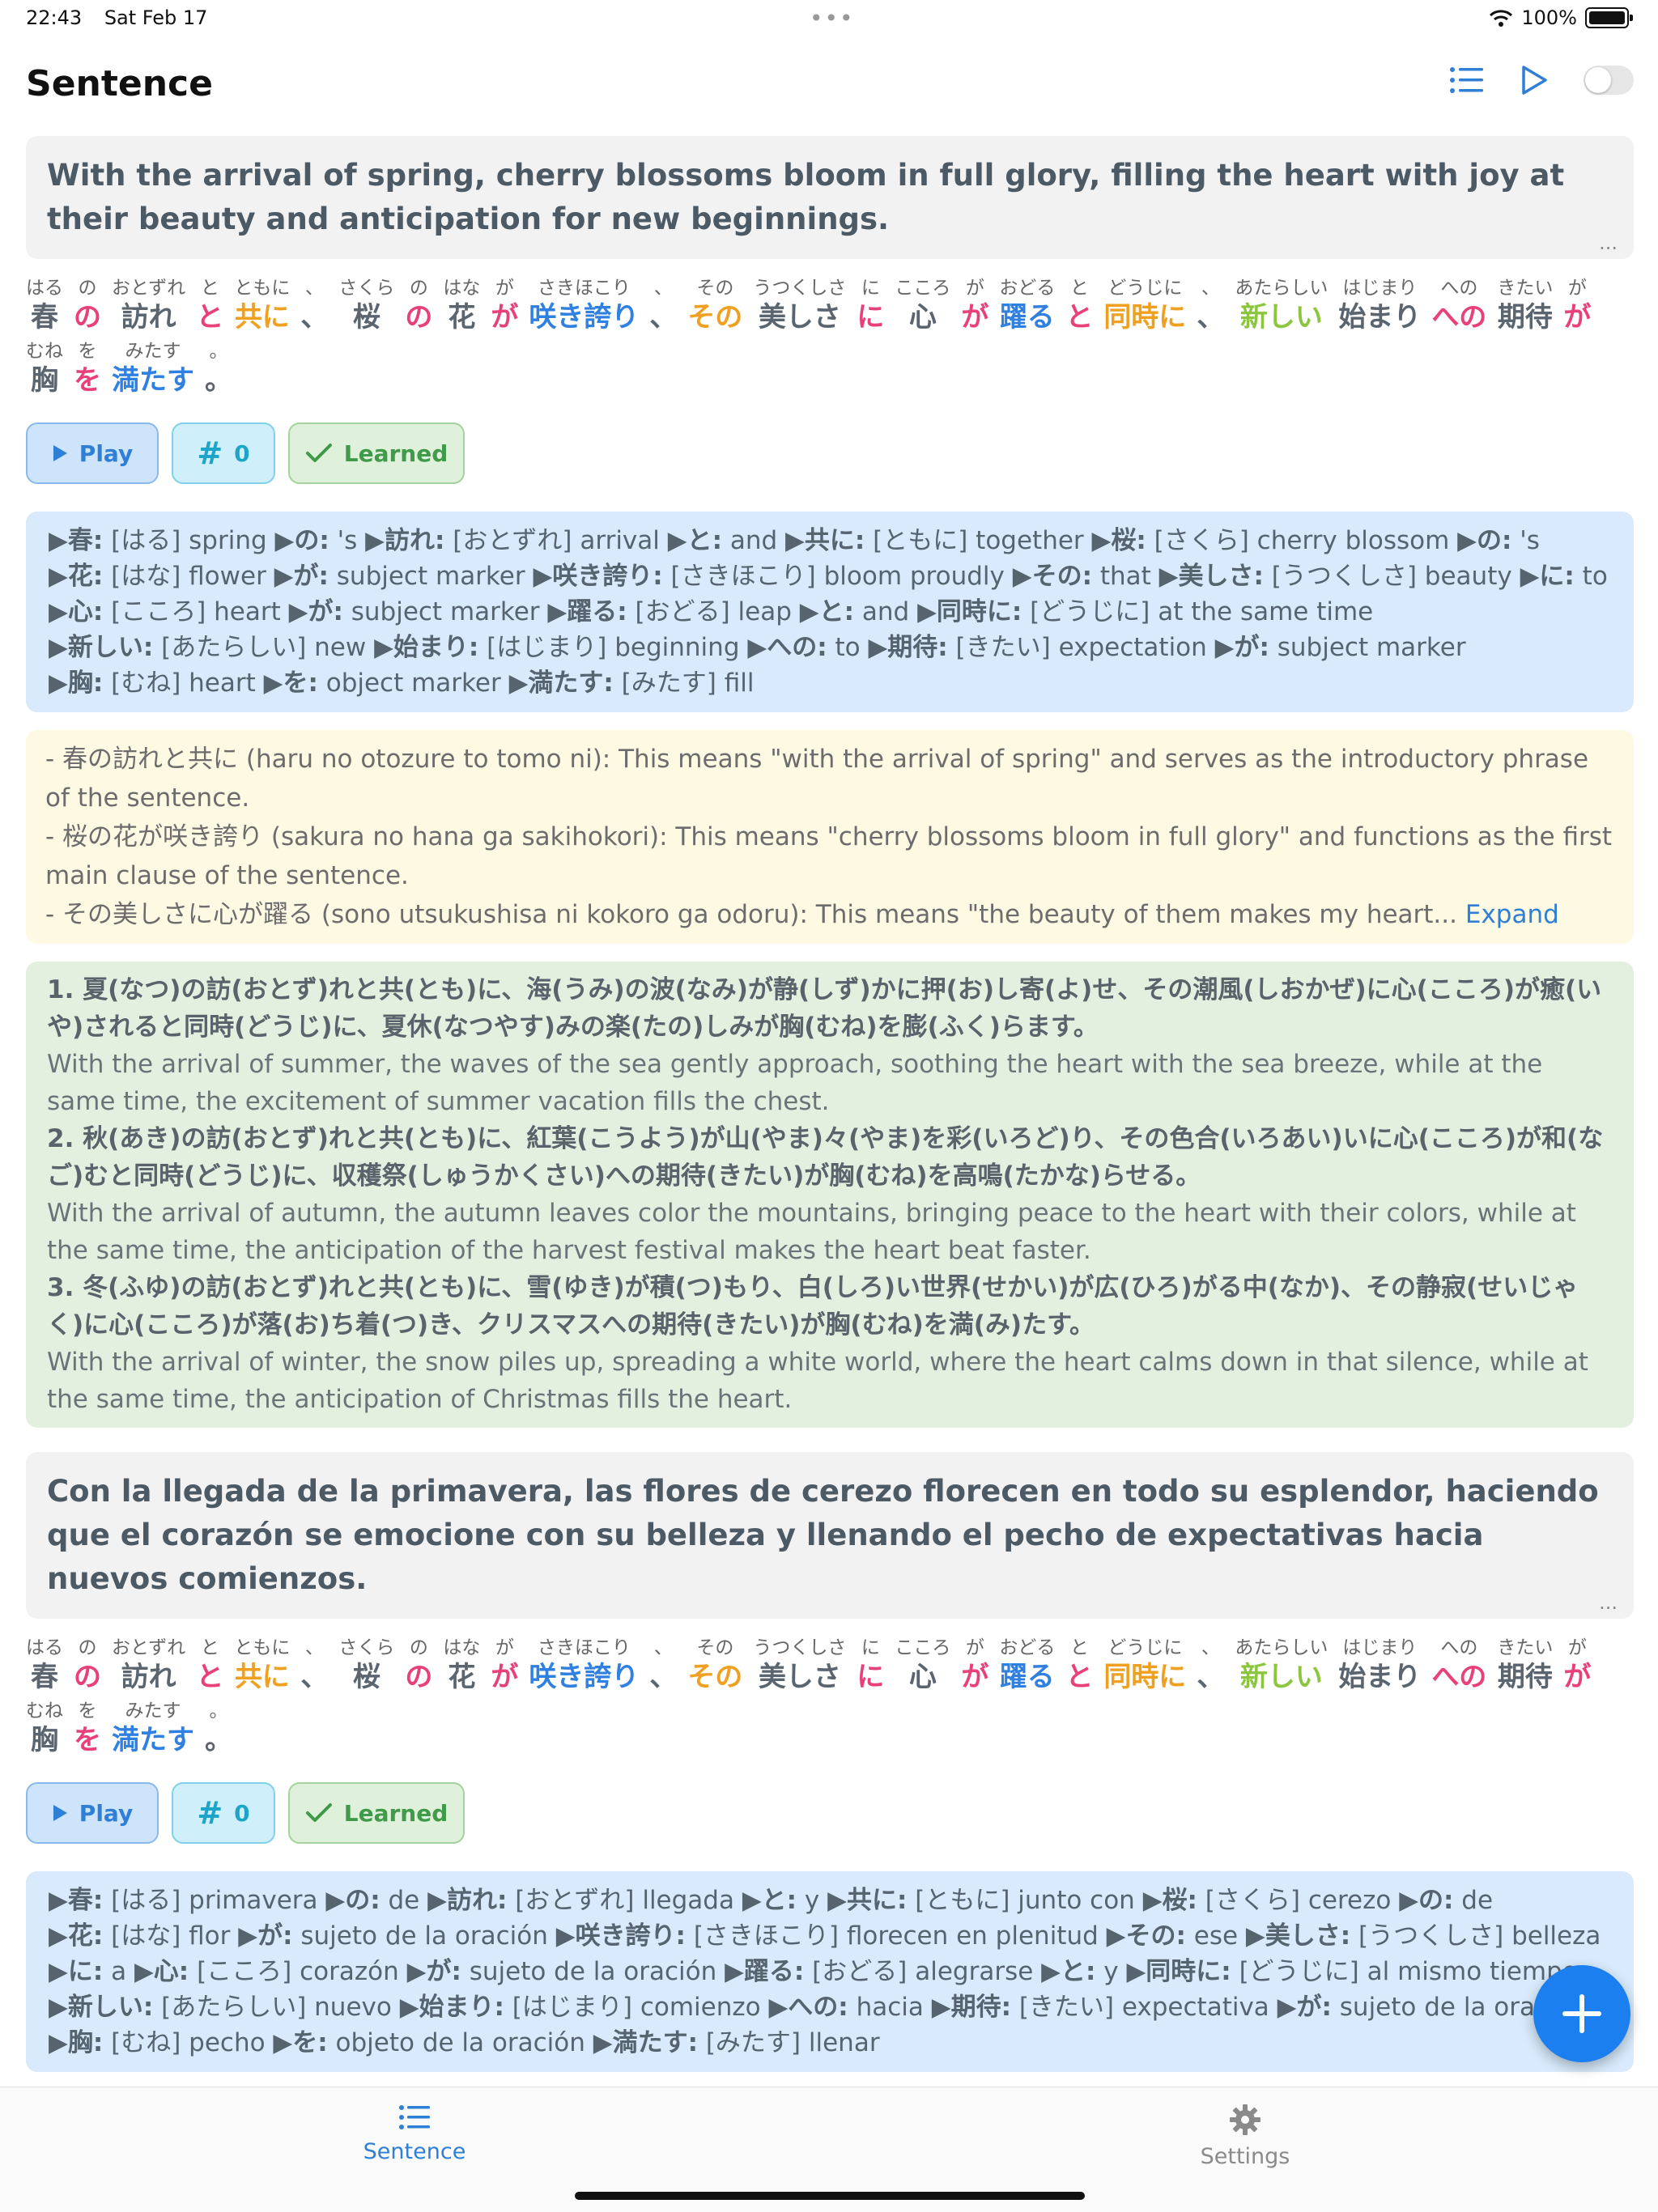  Describe the element at coordinates (832, 18) in the screenshot. I see `multitask-dots: •••` at that location.